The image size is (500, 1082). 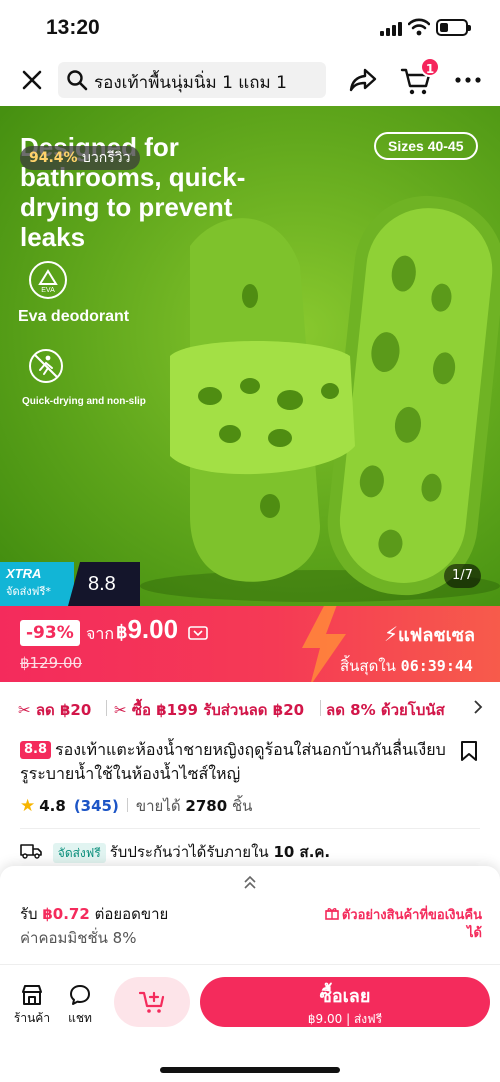 I want to click on battery-level, so click(x=444, y=27).